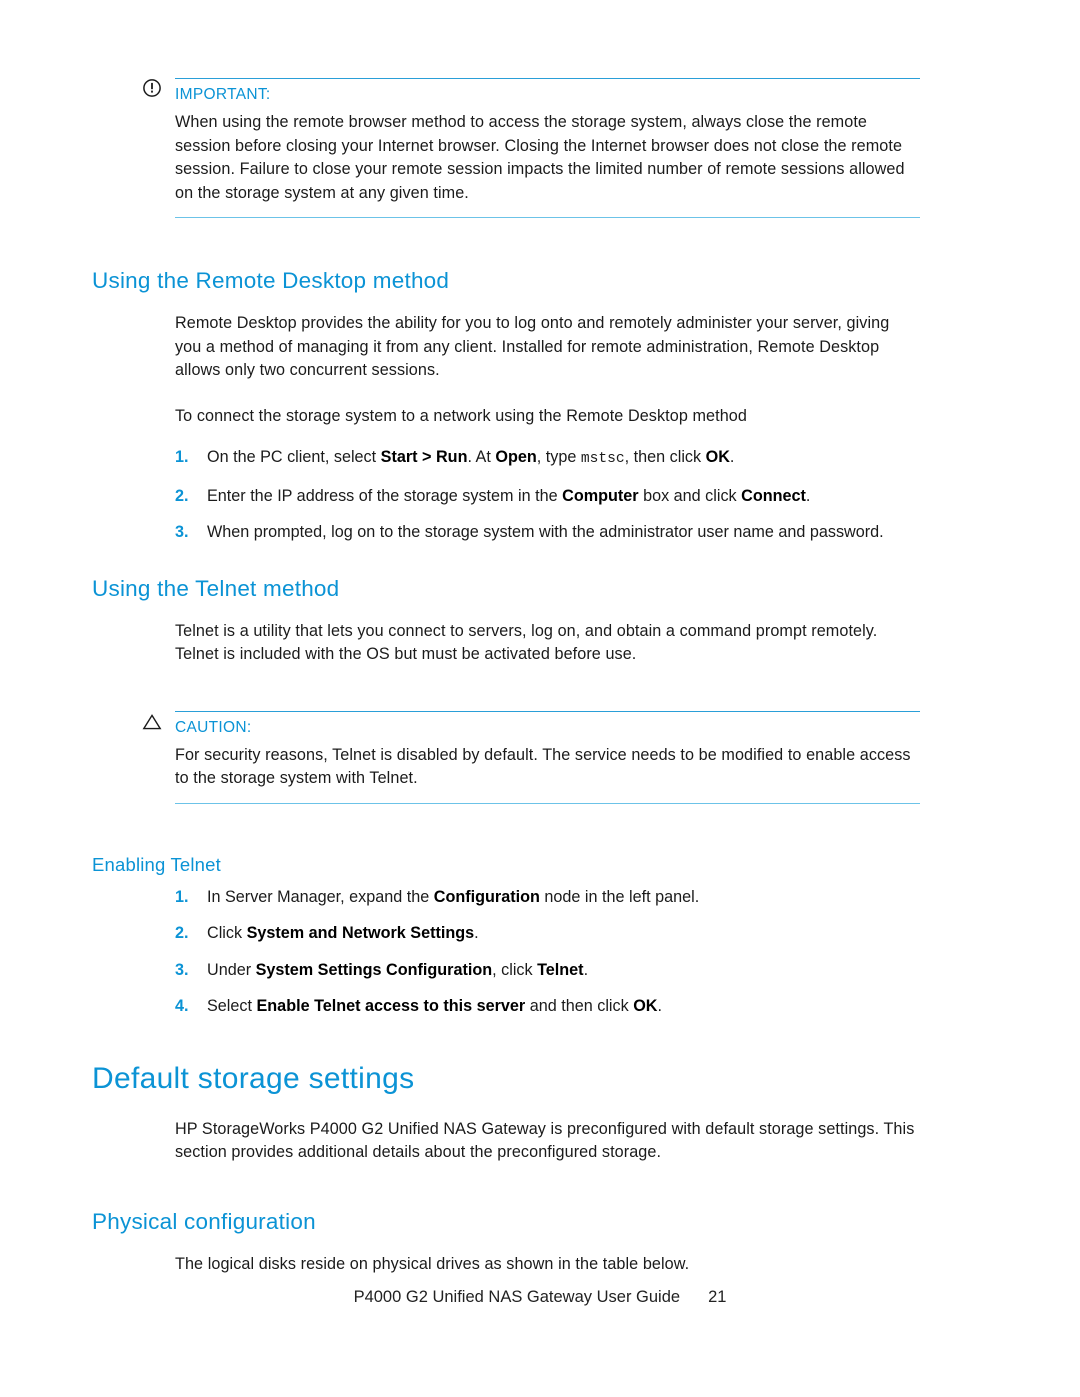 The height and width of the screenshot is (1397, 1080). I want to click on text-run: . At, so click(481, 457).